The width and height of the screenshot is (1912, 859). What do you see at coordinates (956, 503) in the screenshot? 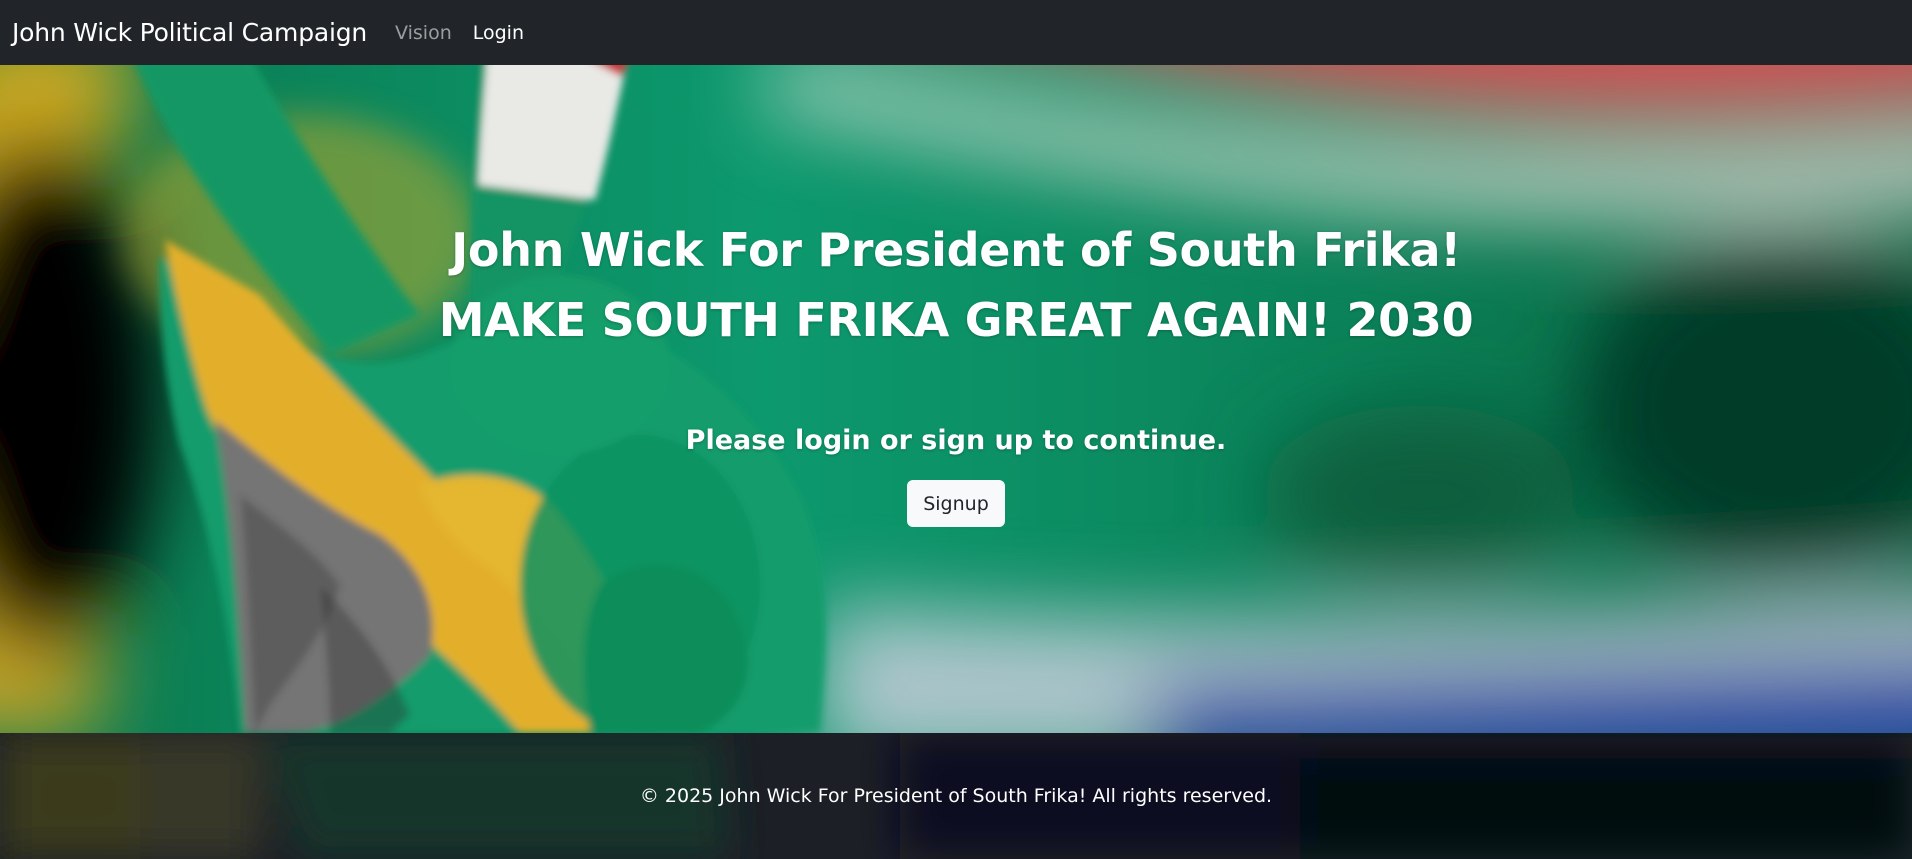
I see `signup-button: Signup` at bounding box center [956, 503].